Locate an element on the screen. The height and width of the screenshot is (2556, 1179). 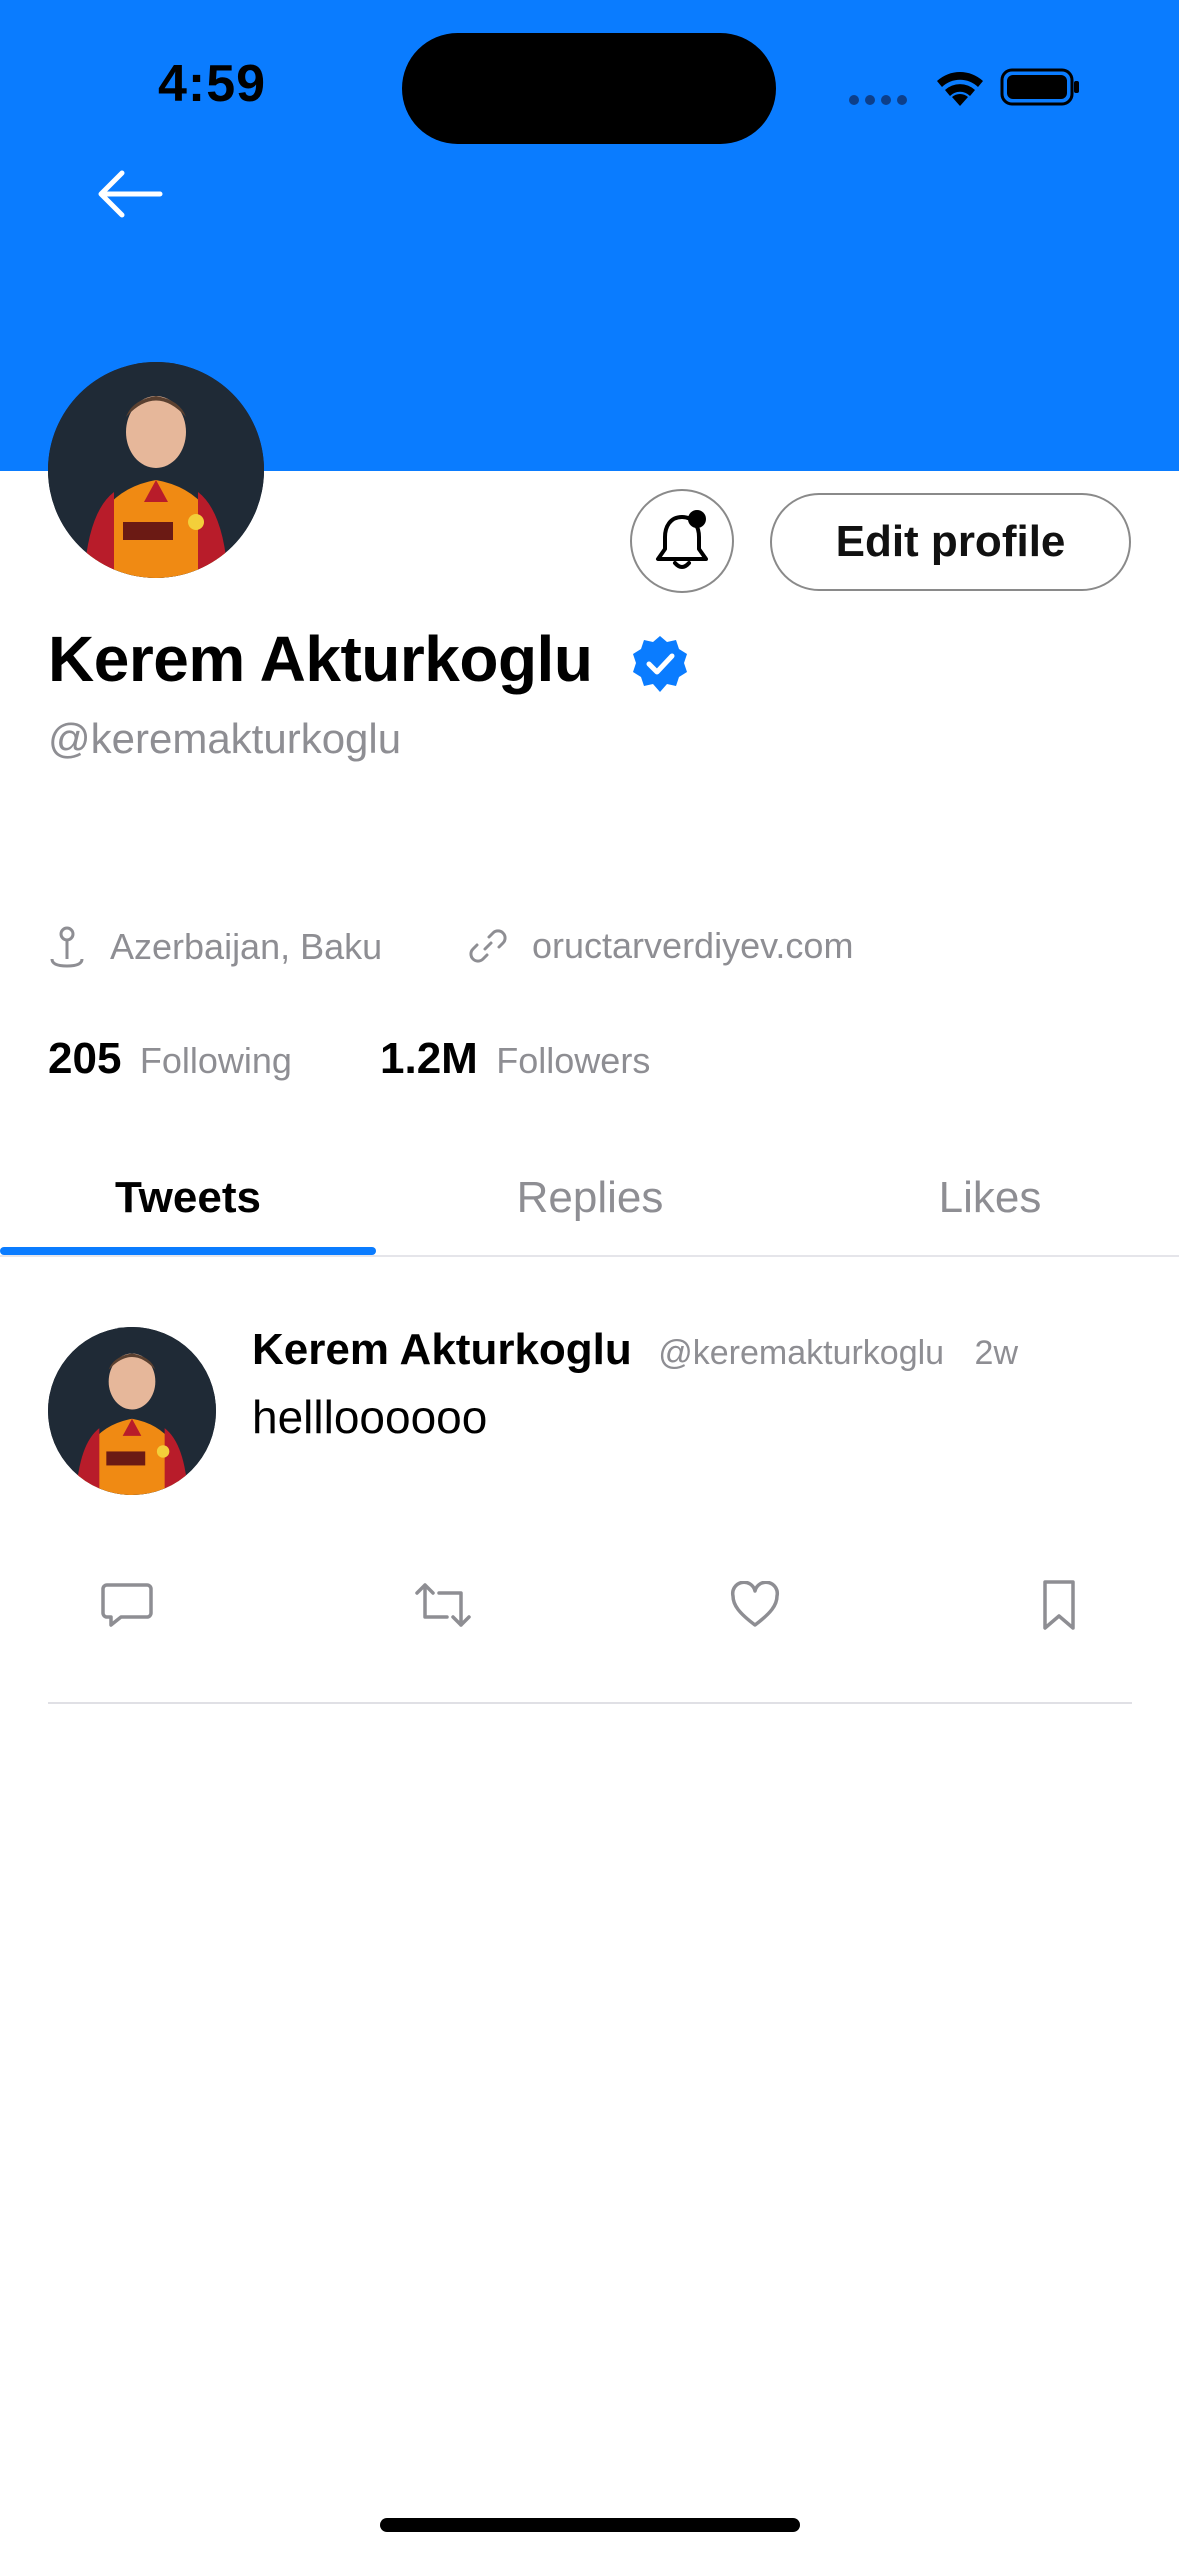
tweet-header: Kerem Akturkoglu @keremakturkoglu 2w is located at coordinates (635, 1355).